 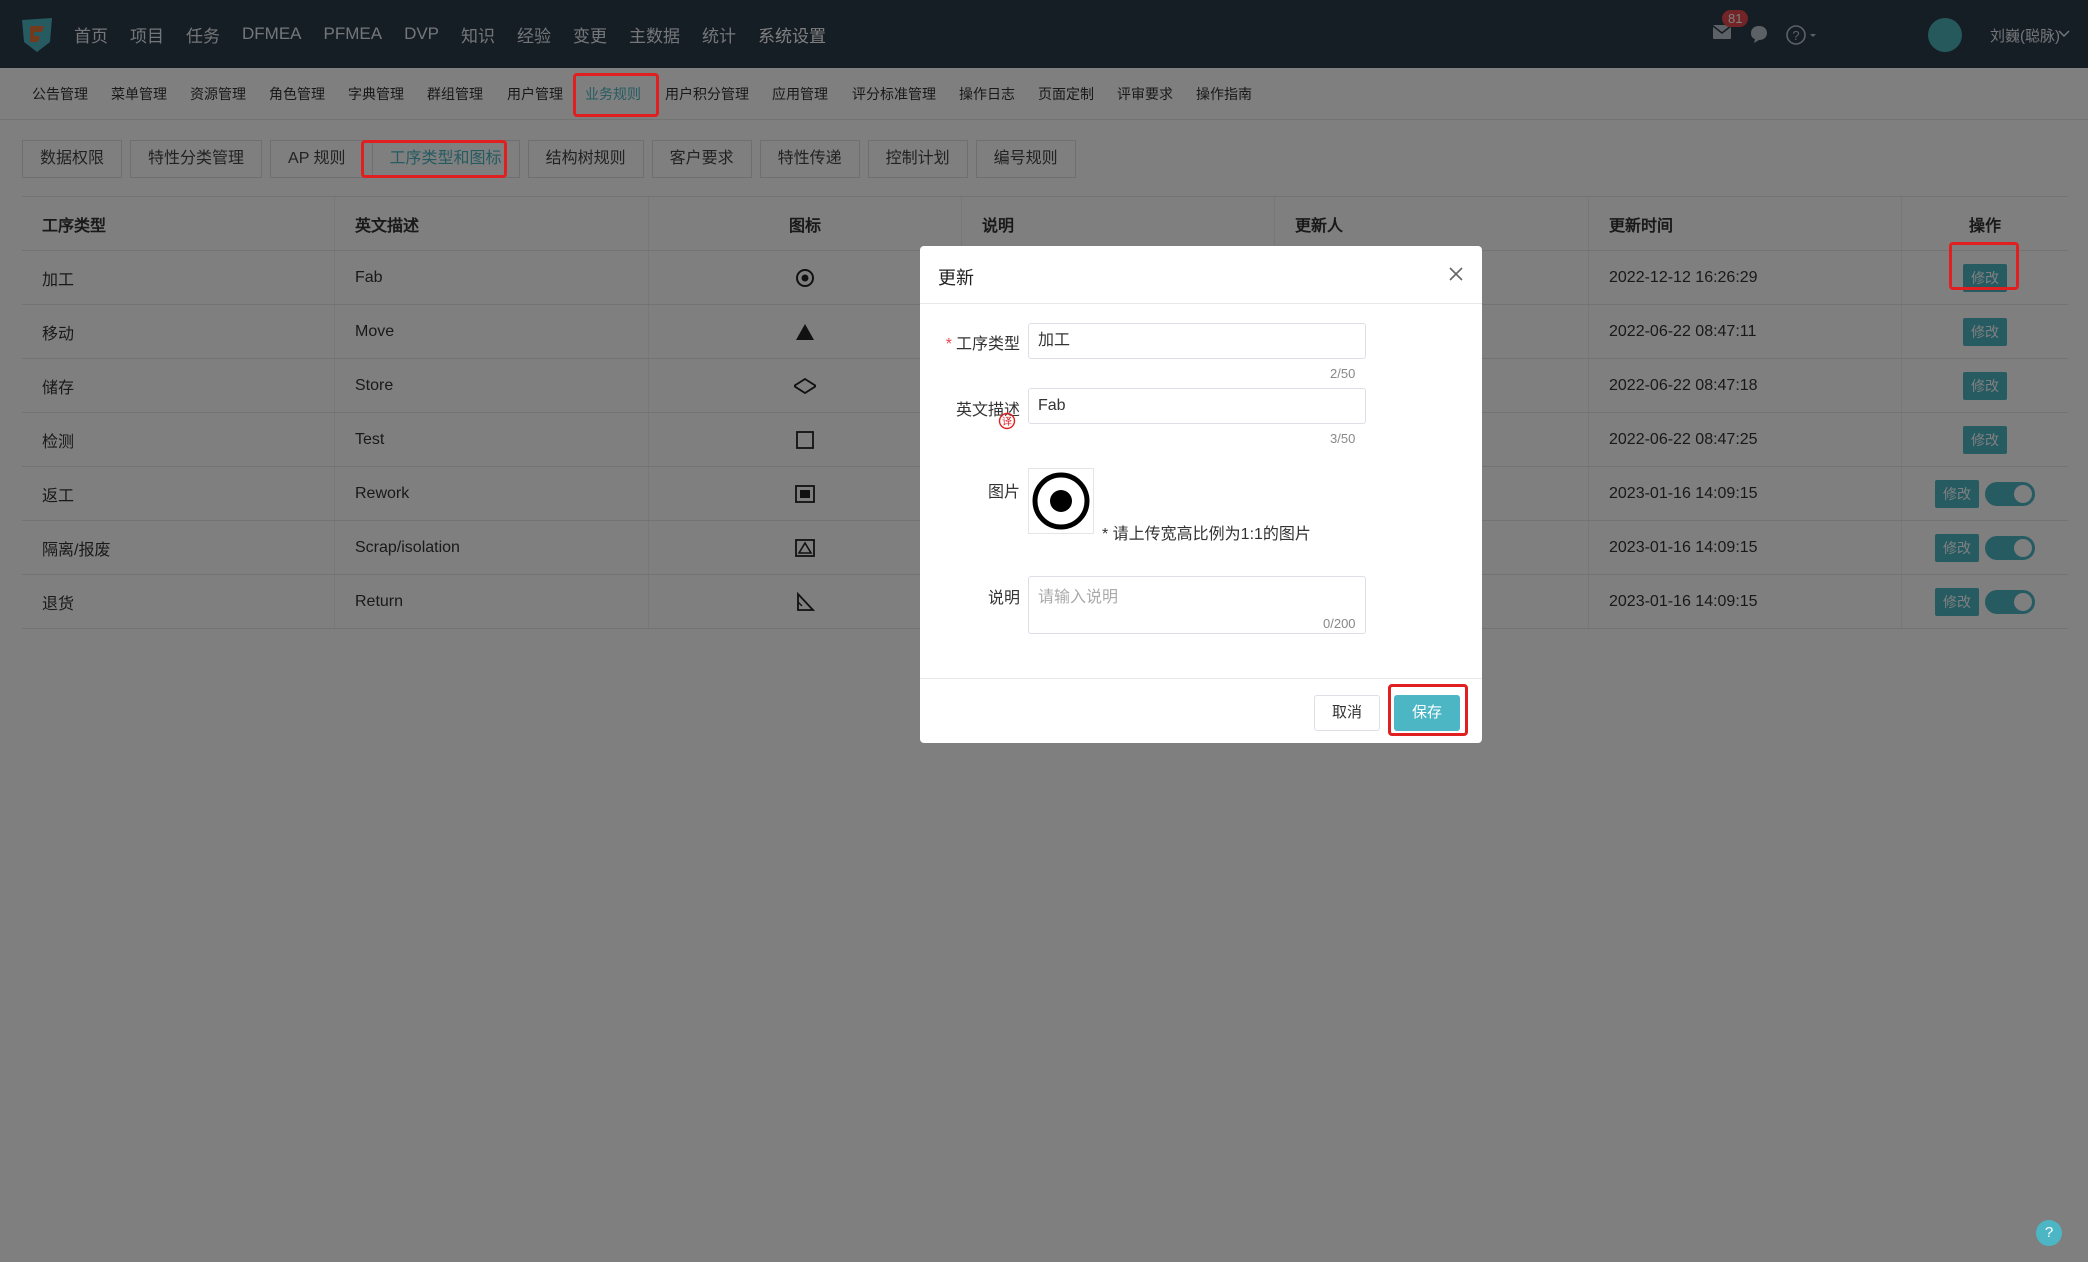 What do you see at coordinates (2049, 1233) in the screenshot?
I see `help-bubble-button: ?` at bounding box center [2049, 1233].